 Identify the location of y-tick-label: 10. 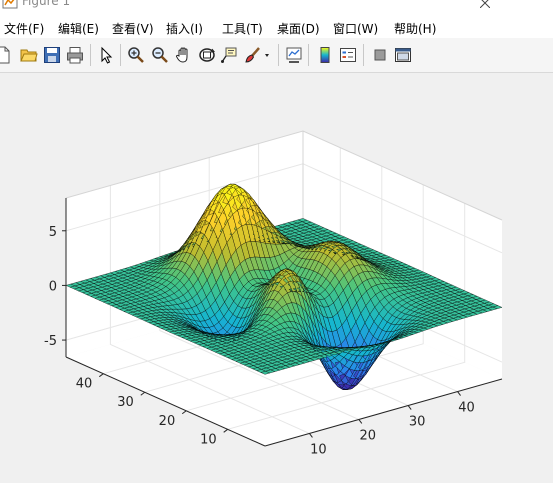
(208, 439).